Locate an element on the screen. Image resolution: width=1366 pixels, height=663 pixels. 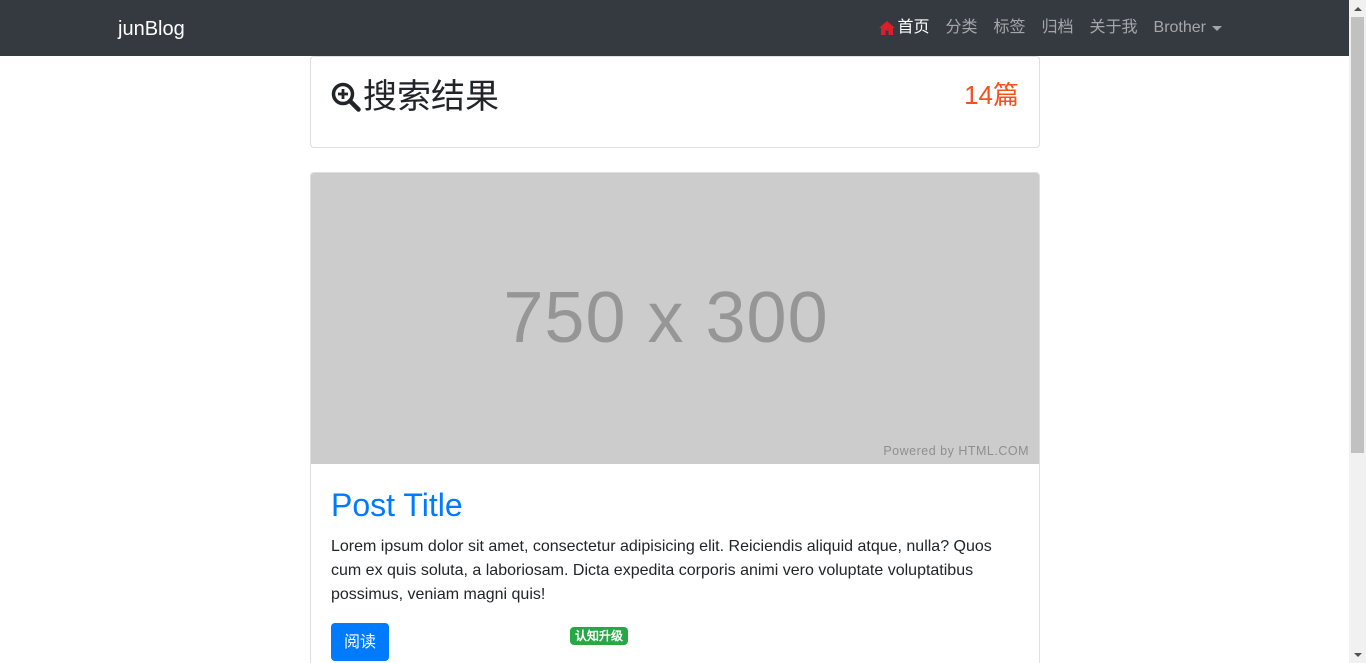
nav-item-home: 首页 is located at coordinates (903, 28).